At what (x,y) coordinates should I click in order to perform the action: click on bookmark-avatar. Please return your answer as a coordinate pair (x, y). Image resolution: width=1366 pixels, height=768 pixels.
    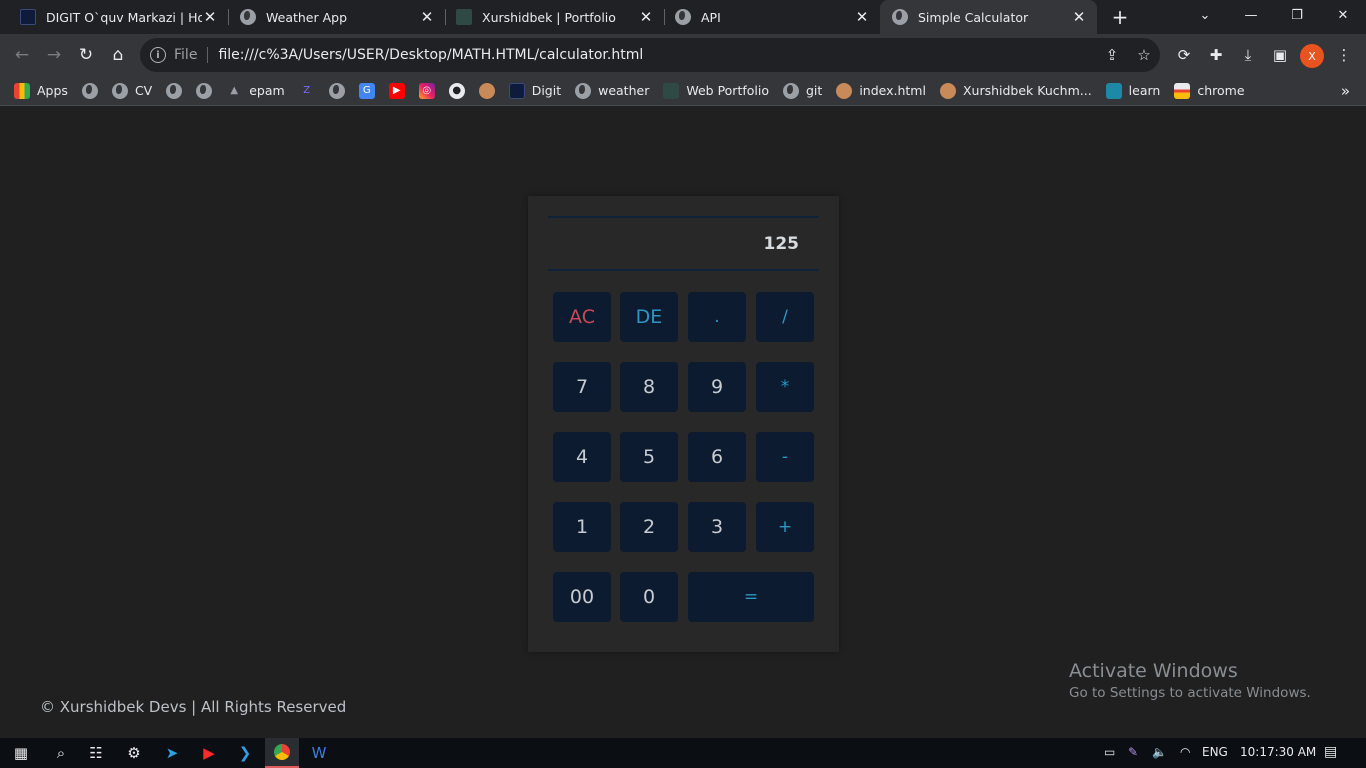
    Looking at the image, I should click on (486, 90).